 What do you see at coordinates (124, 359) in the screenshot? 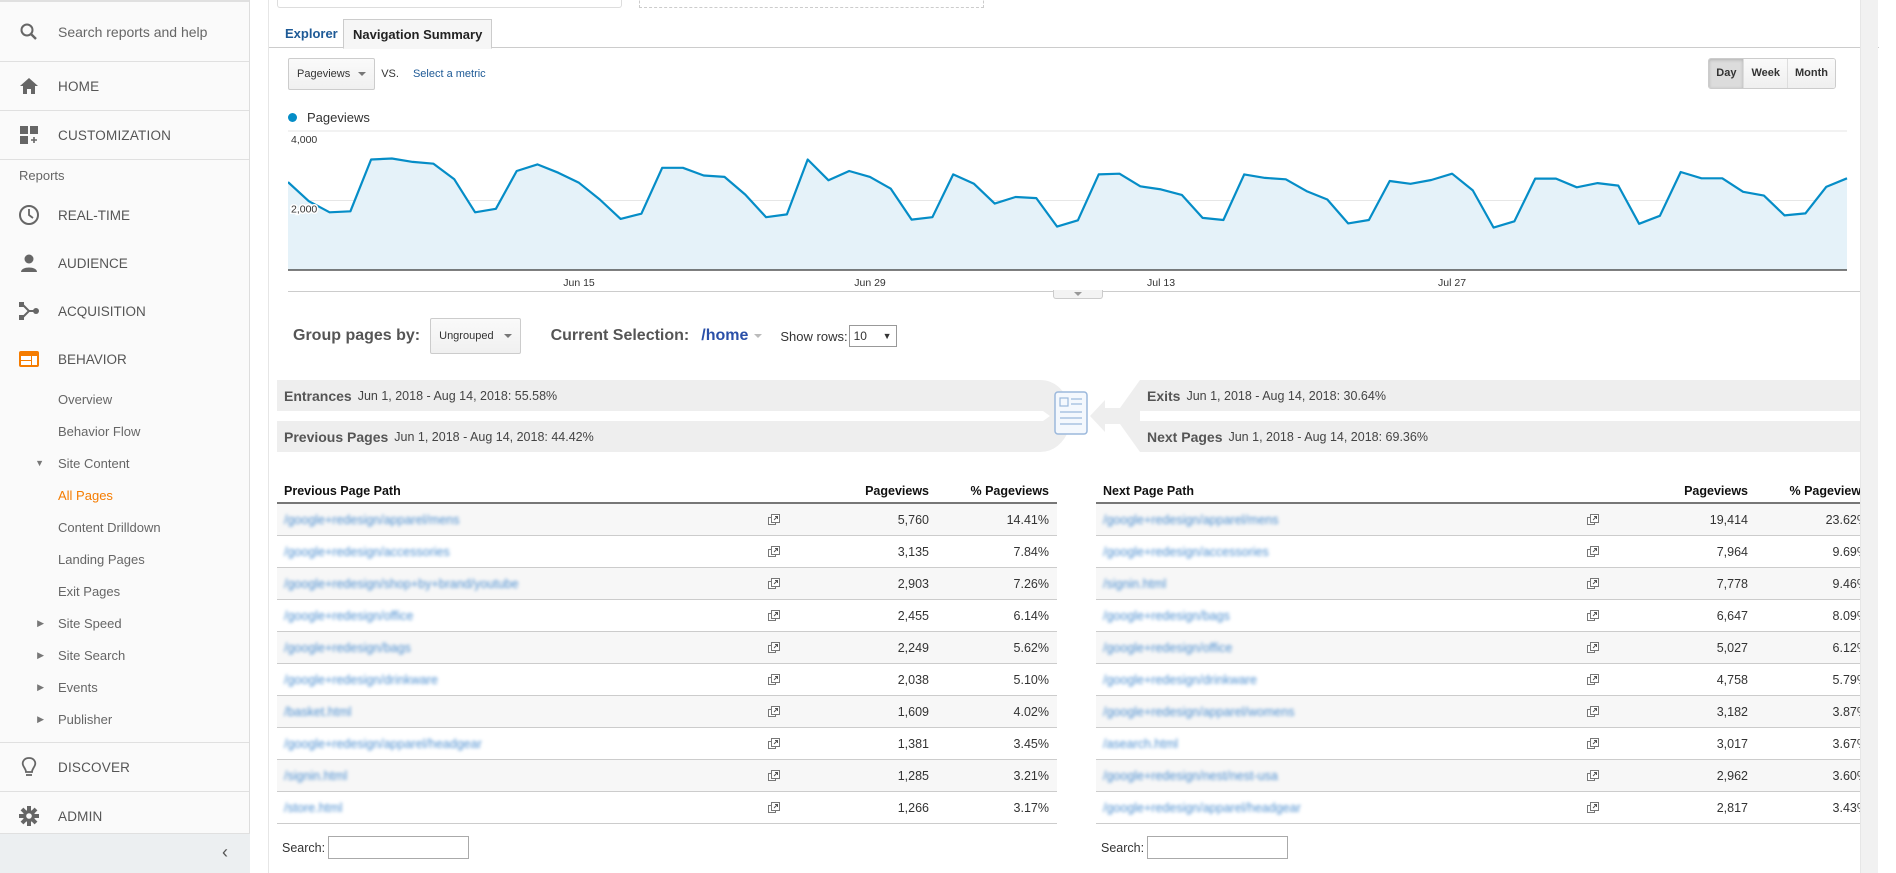
I see `sidebar-item-behavior: BEHAVIOR` at bounding box center [124, 359].